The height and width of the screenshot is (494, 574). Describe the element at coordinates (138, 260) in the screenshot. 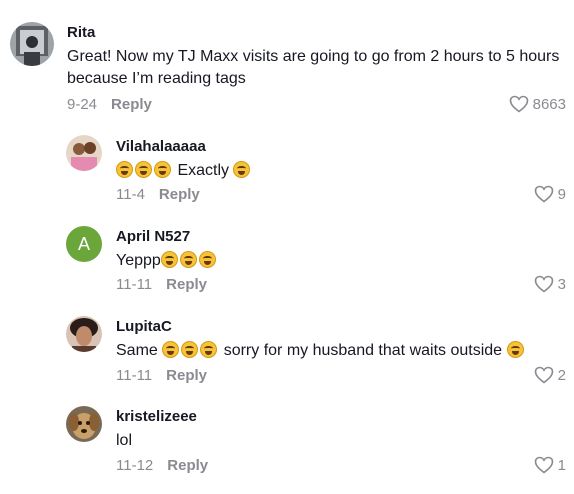

I see `comment-text-part: Yeppp` at that location.